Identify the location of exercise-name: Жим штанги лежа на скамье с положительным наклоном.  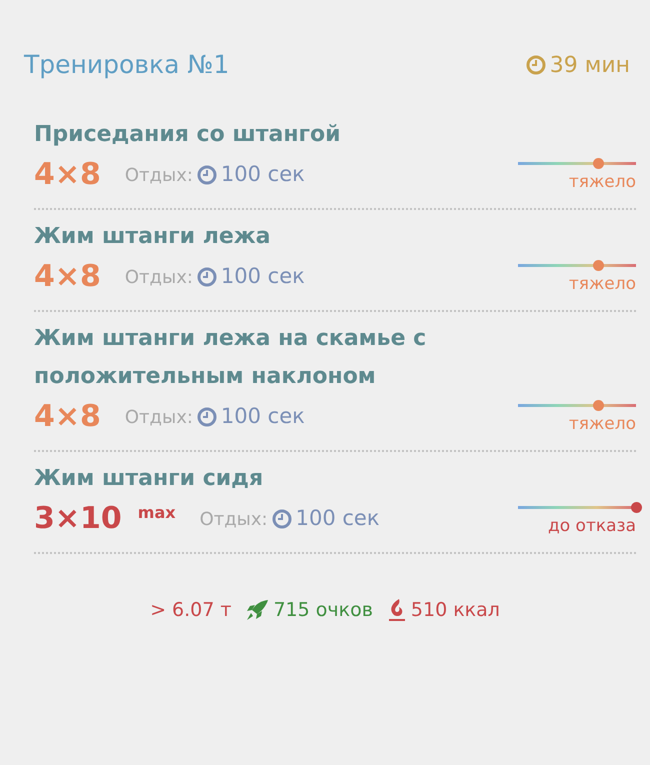
(231, 358).